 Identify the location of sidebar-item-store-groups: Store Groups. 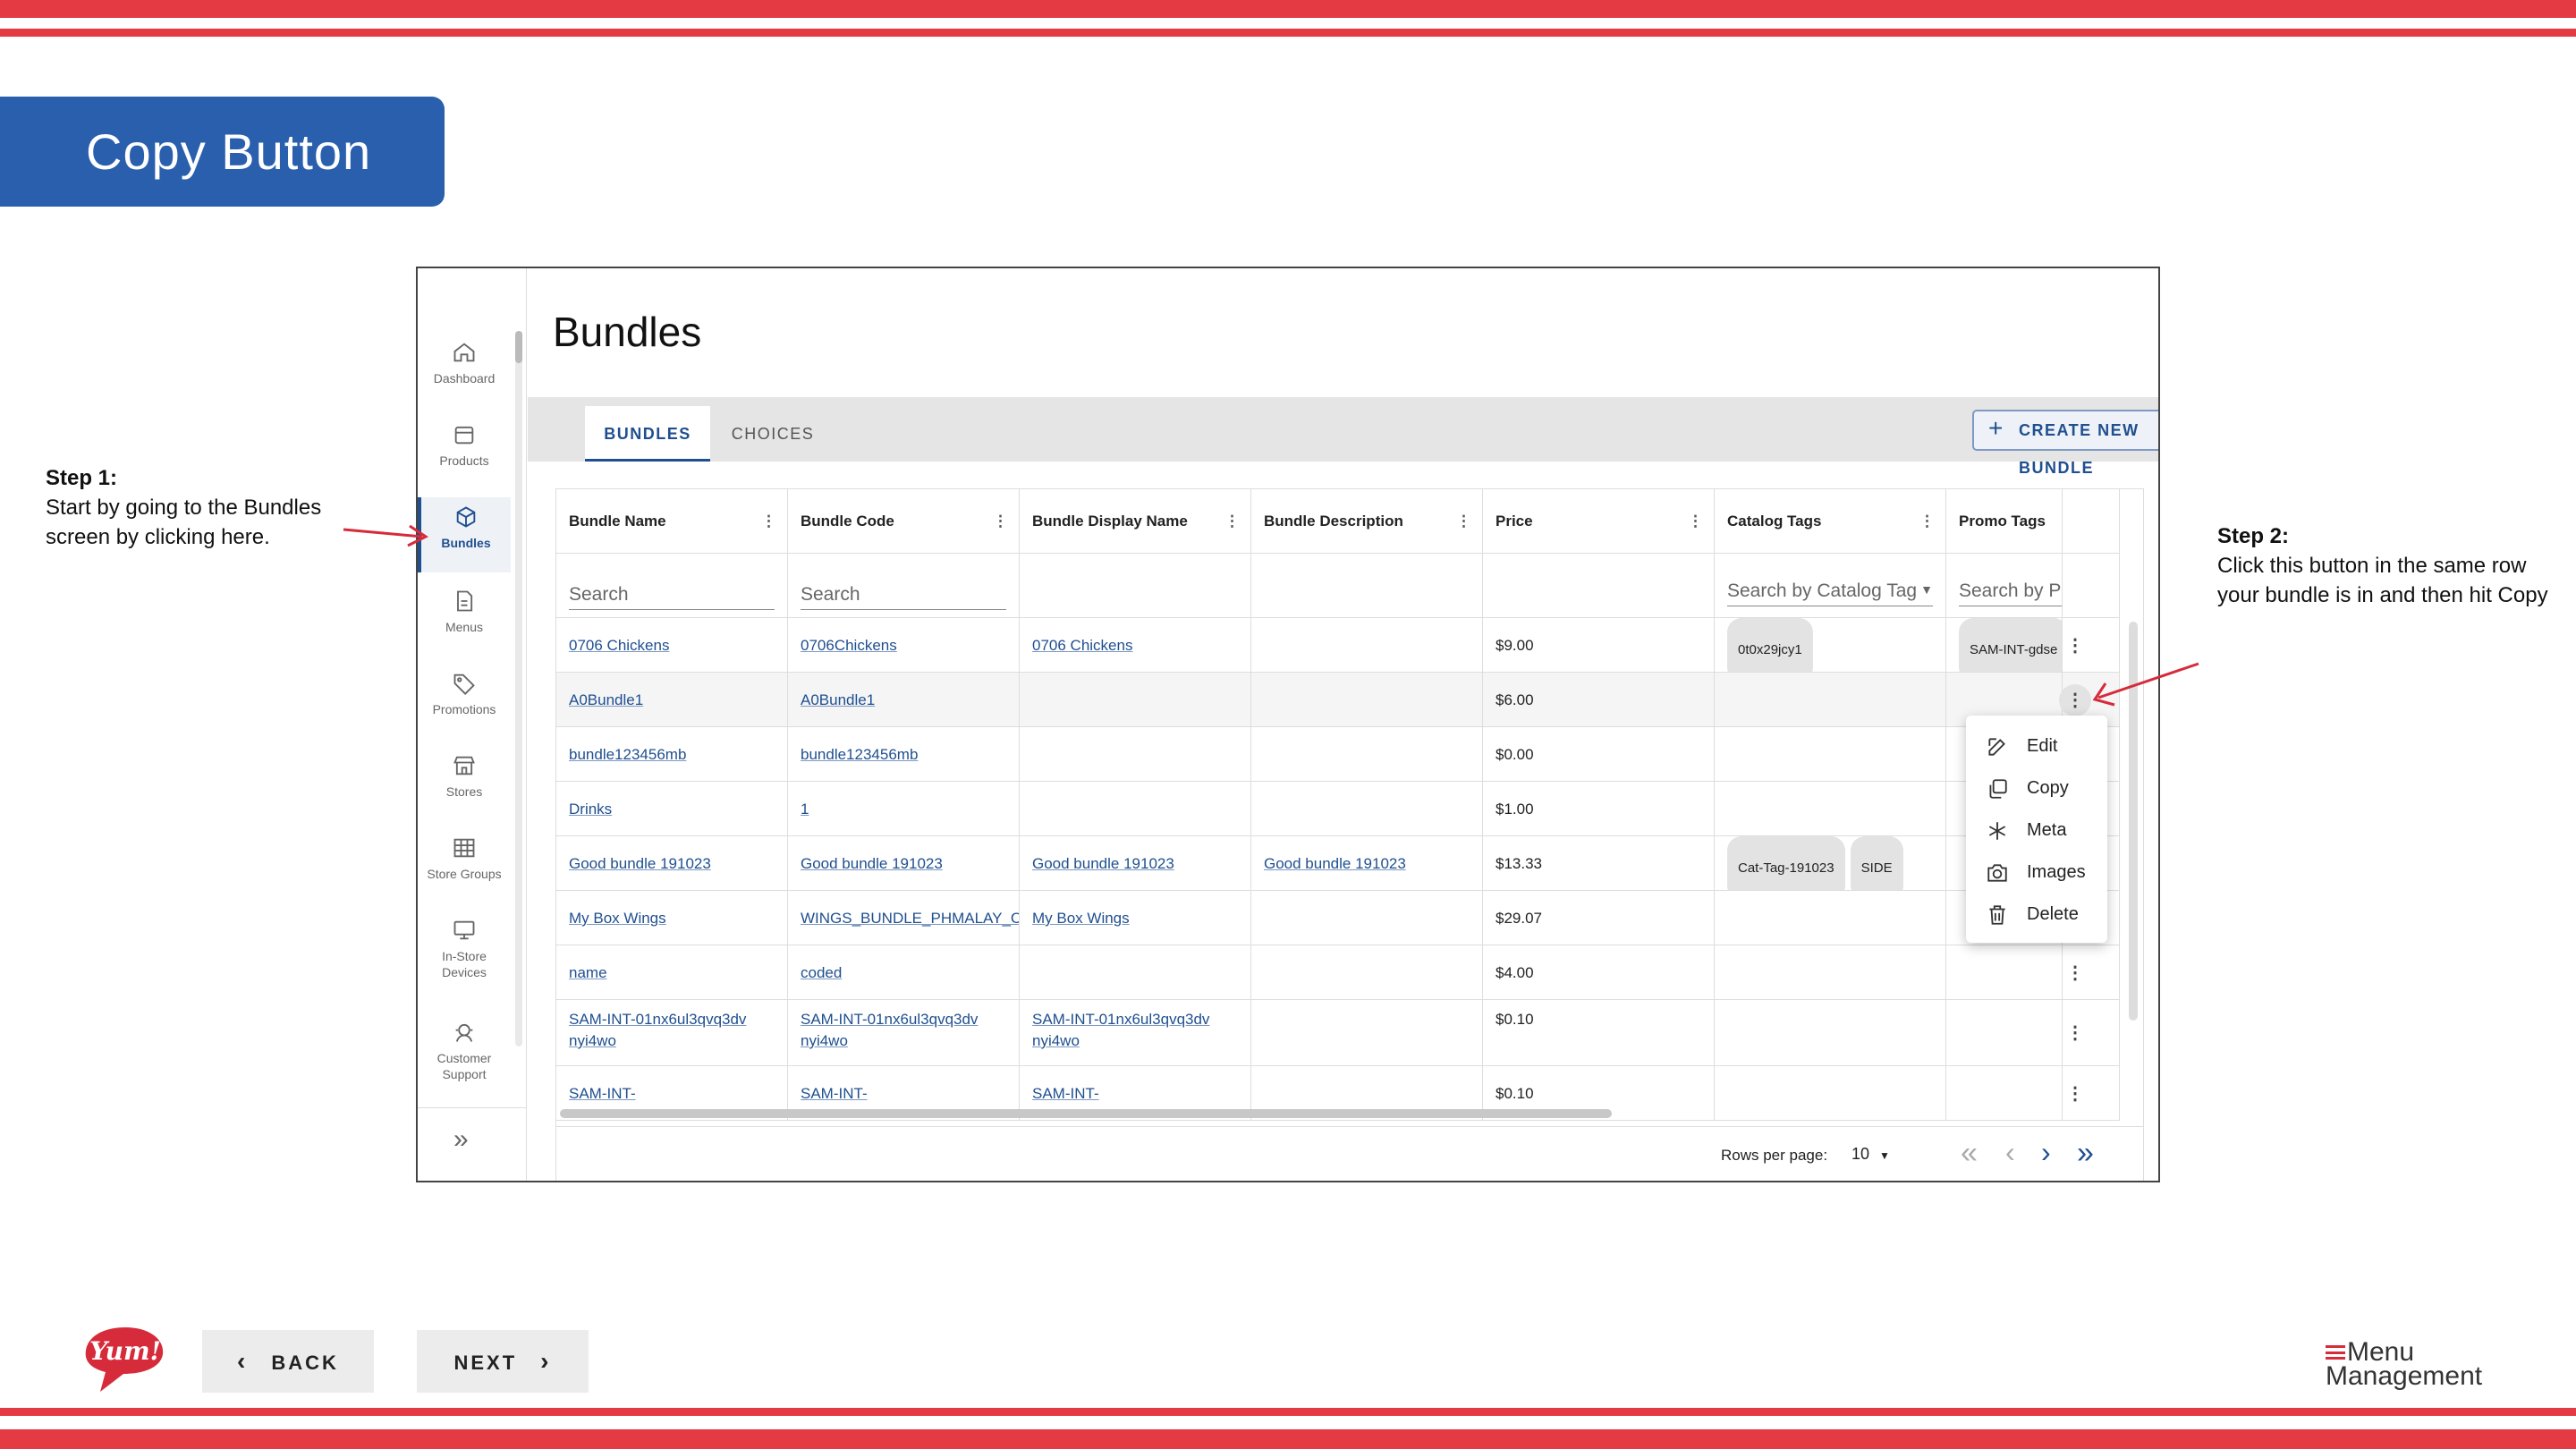
(464, 858).